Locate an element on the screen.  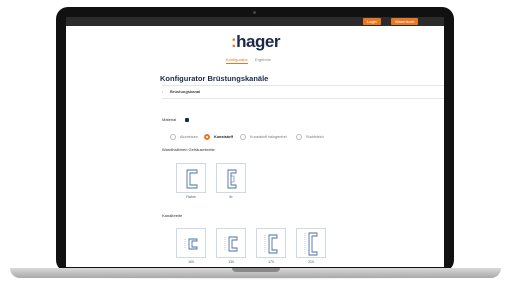
radio-stahlblech: Stahlblech is located at coordinates (310, 137).